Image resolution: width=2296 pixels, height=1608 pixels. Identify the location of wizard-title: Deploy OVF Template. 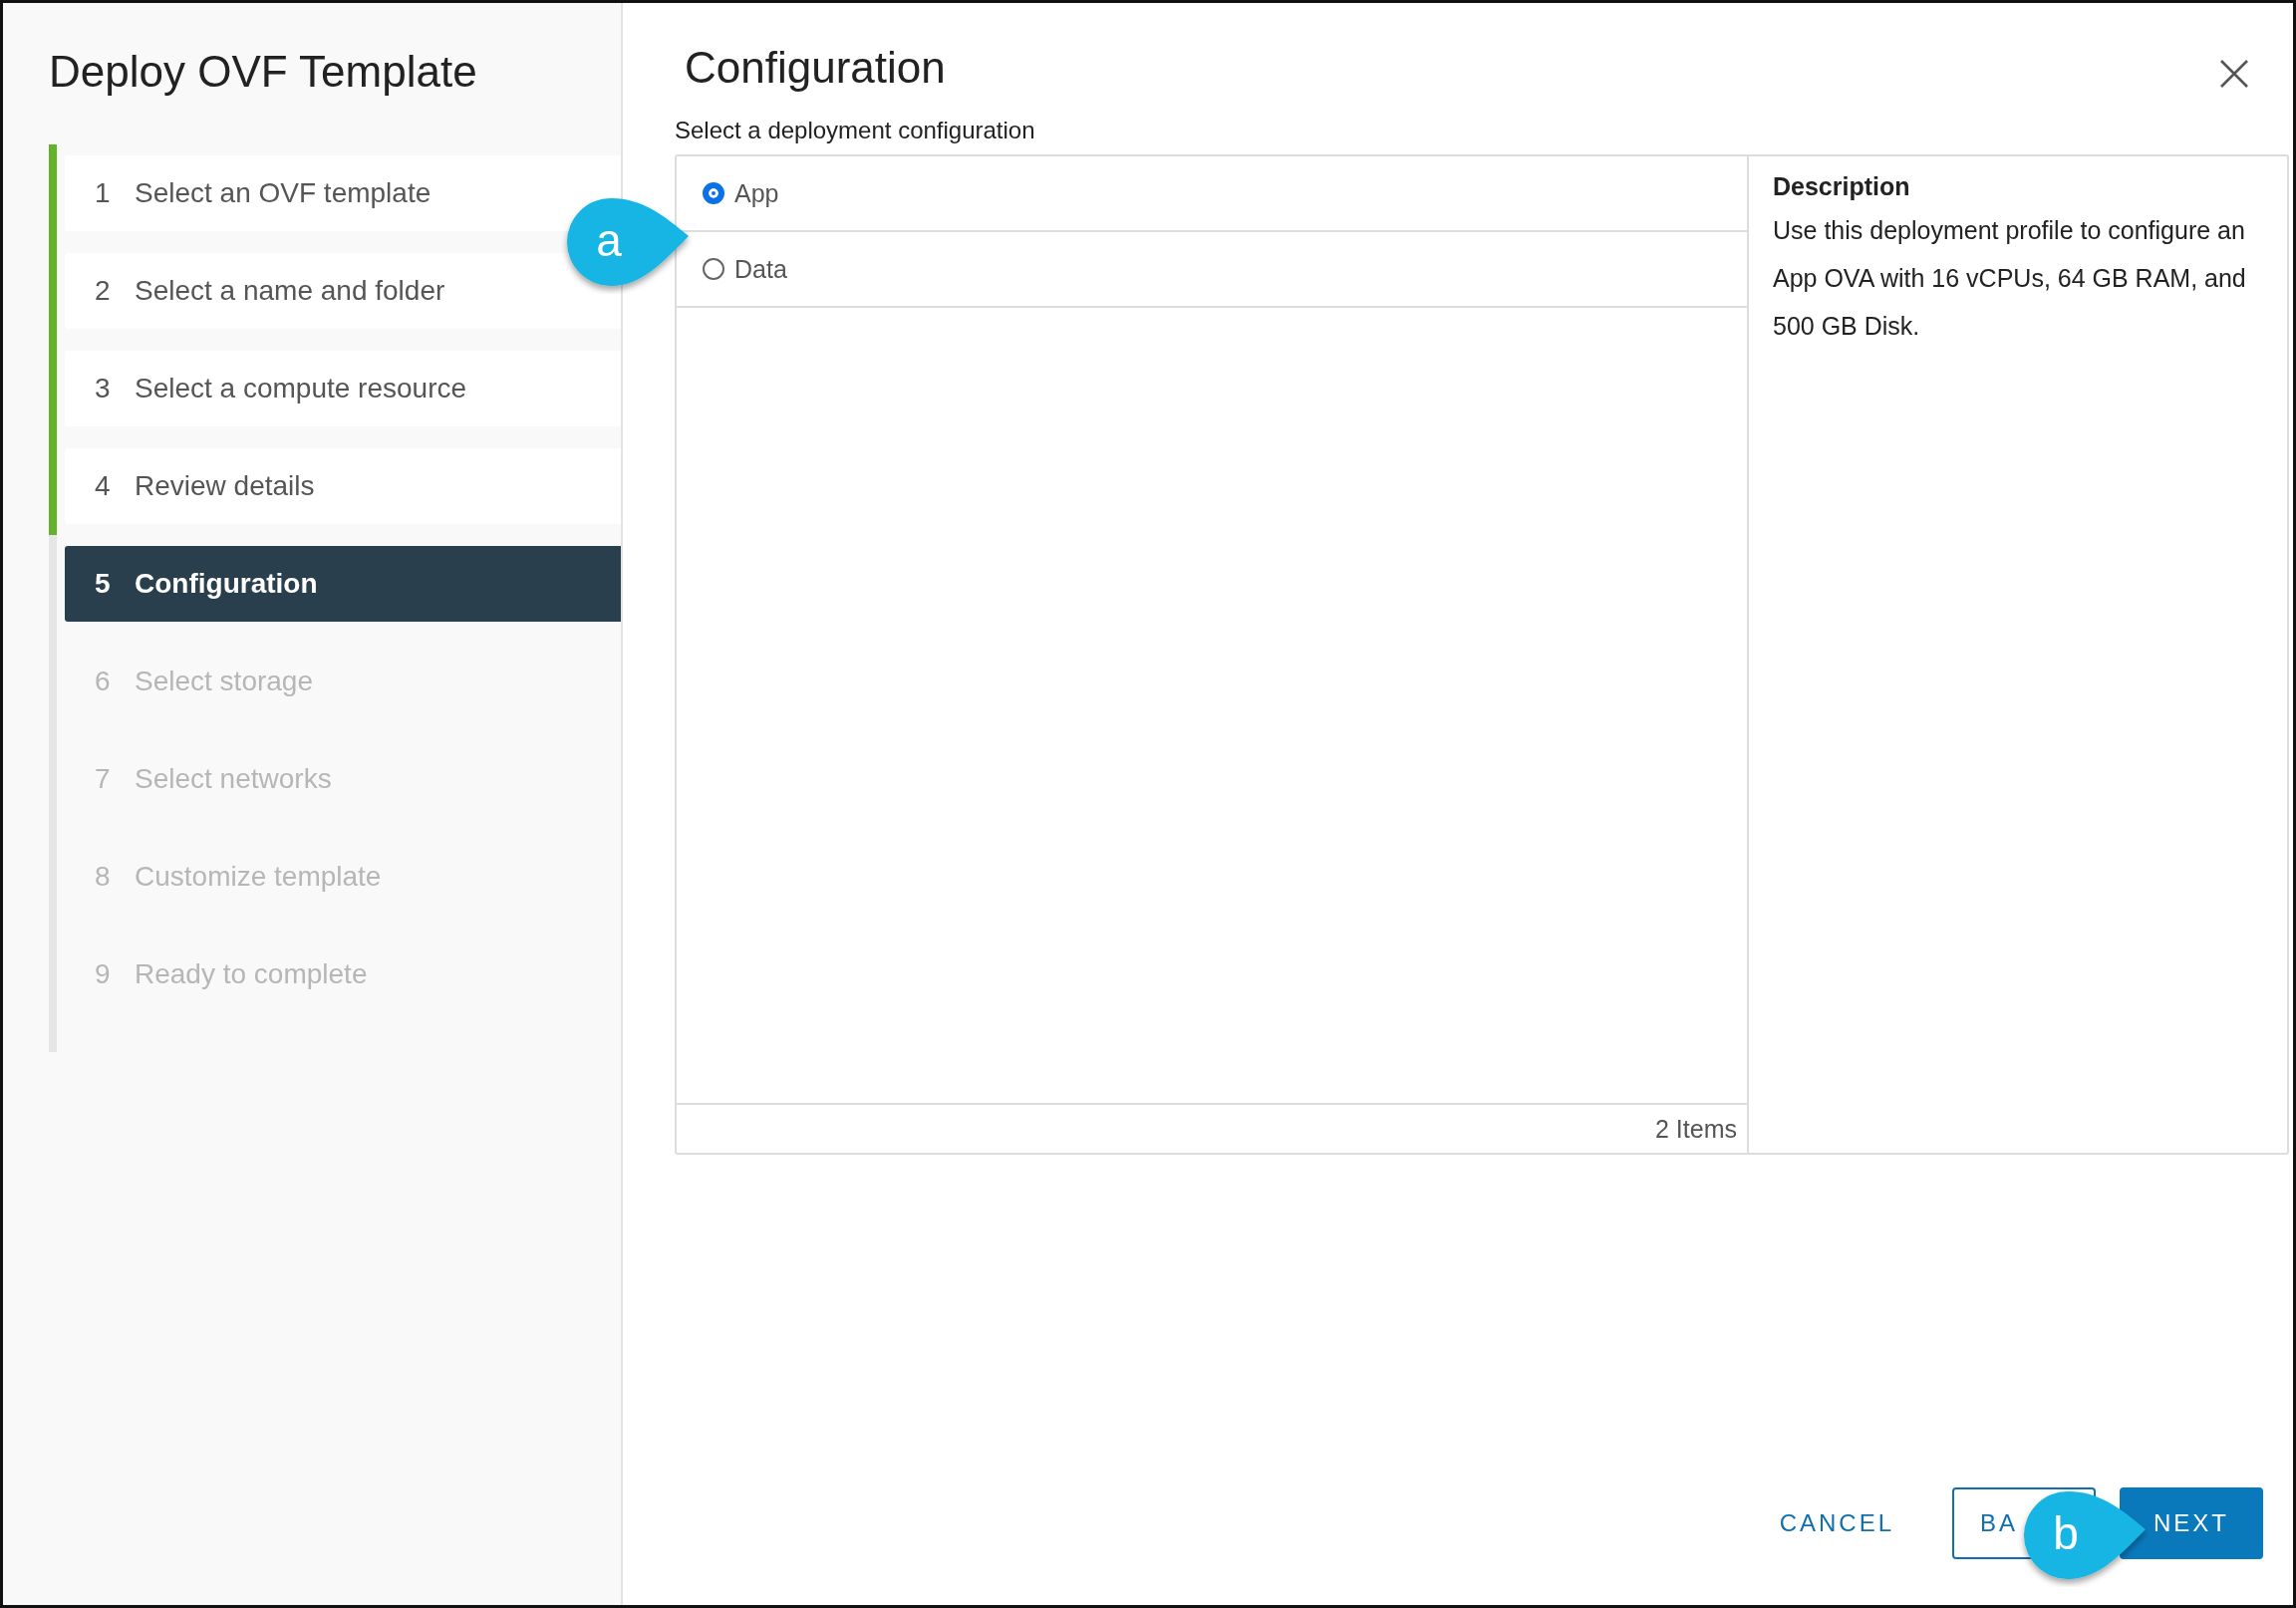
(263, 72).